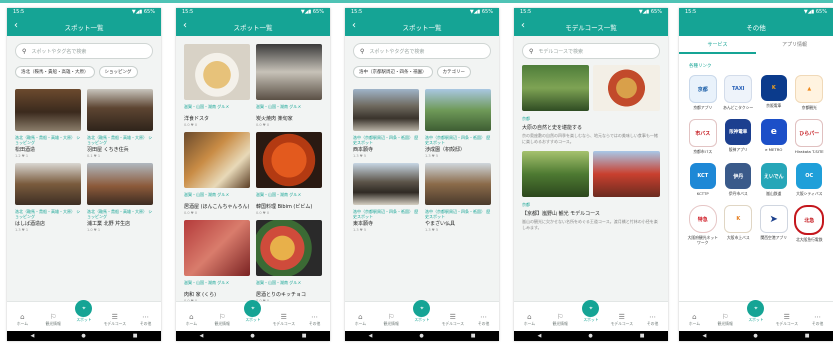 The image size is (833, 348). Describe the element at coordinates (48, 197) in the screenshot. I see `spot-card: 洛北（鞍馬・貴船・高雄・大原） ショッピング はしば酒造店 1.3 ♥ 1` at that location.